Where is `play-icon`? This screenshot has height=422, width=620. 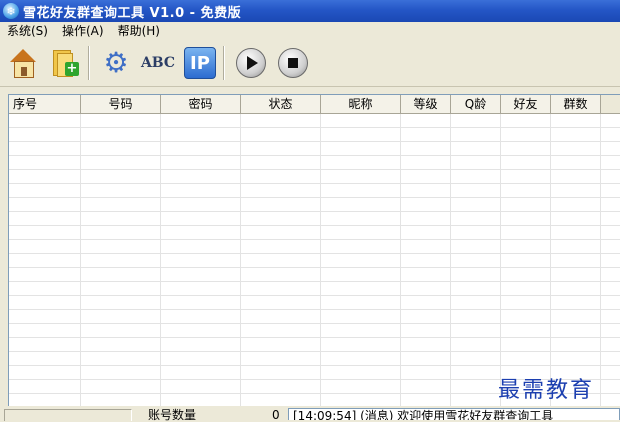
play-icon is located at coordinates (251, 63).